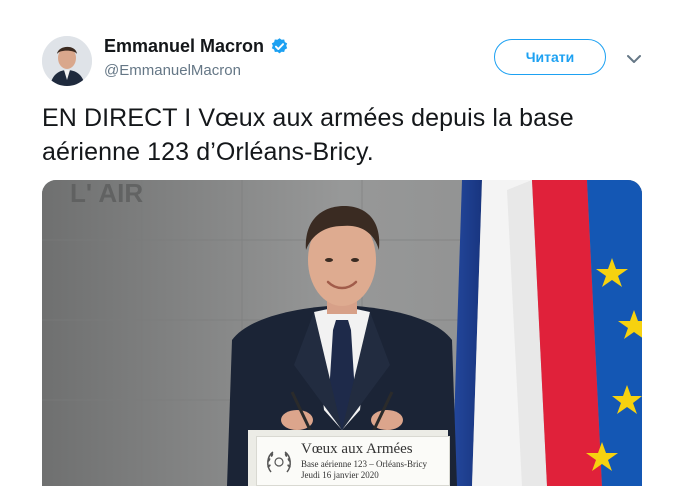 This screenshot has height=486, width=676. Describe the element at coordinates (364, 464) in the screenshot. I see `podium-location: Base aérienne 123 – Orléans-Bricy` at that location.